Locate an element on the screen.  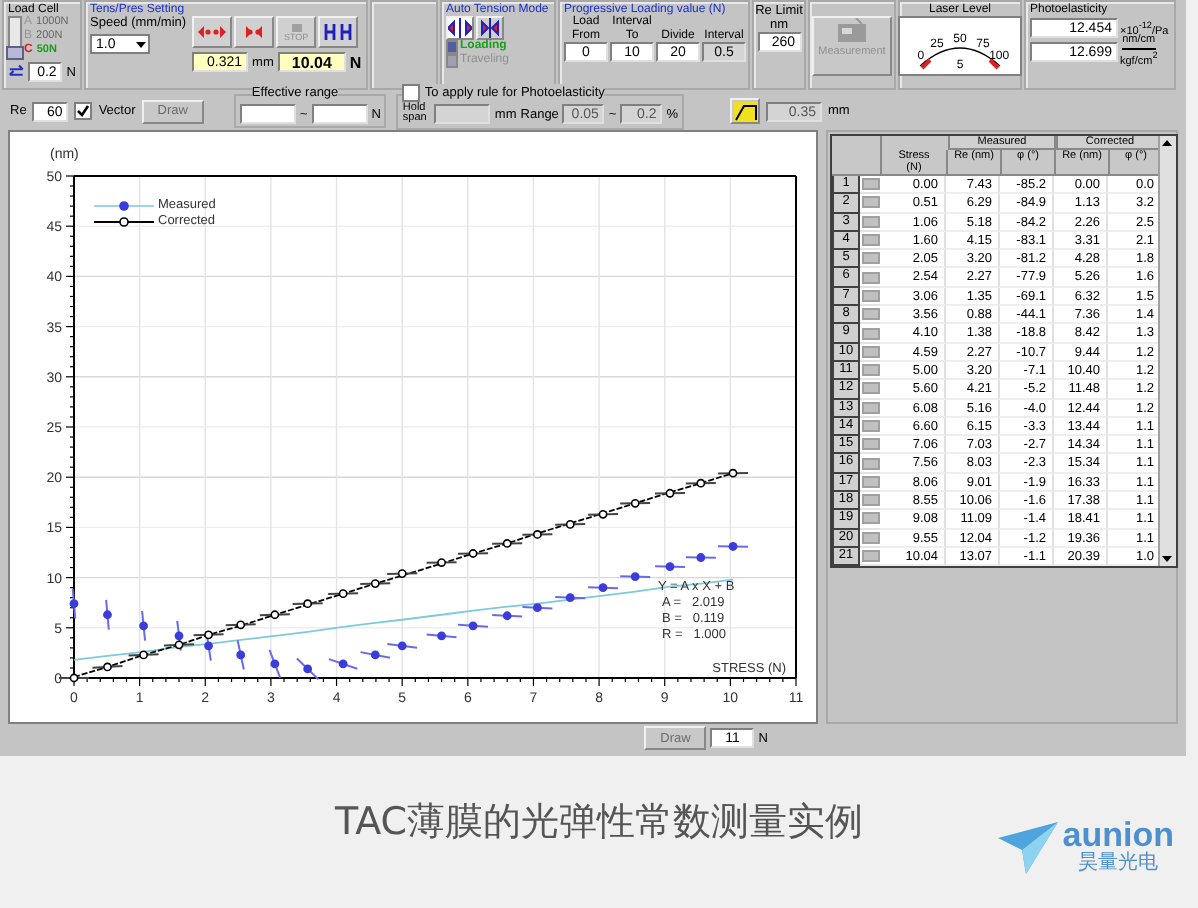
slider-thumb is located at coordinates (15, 53).